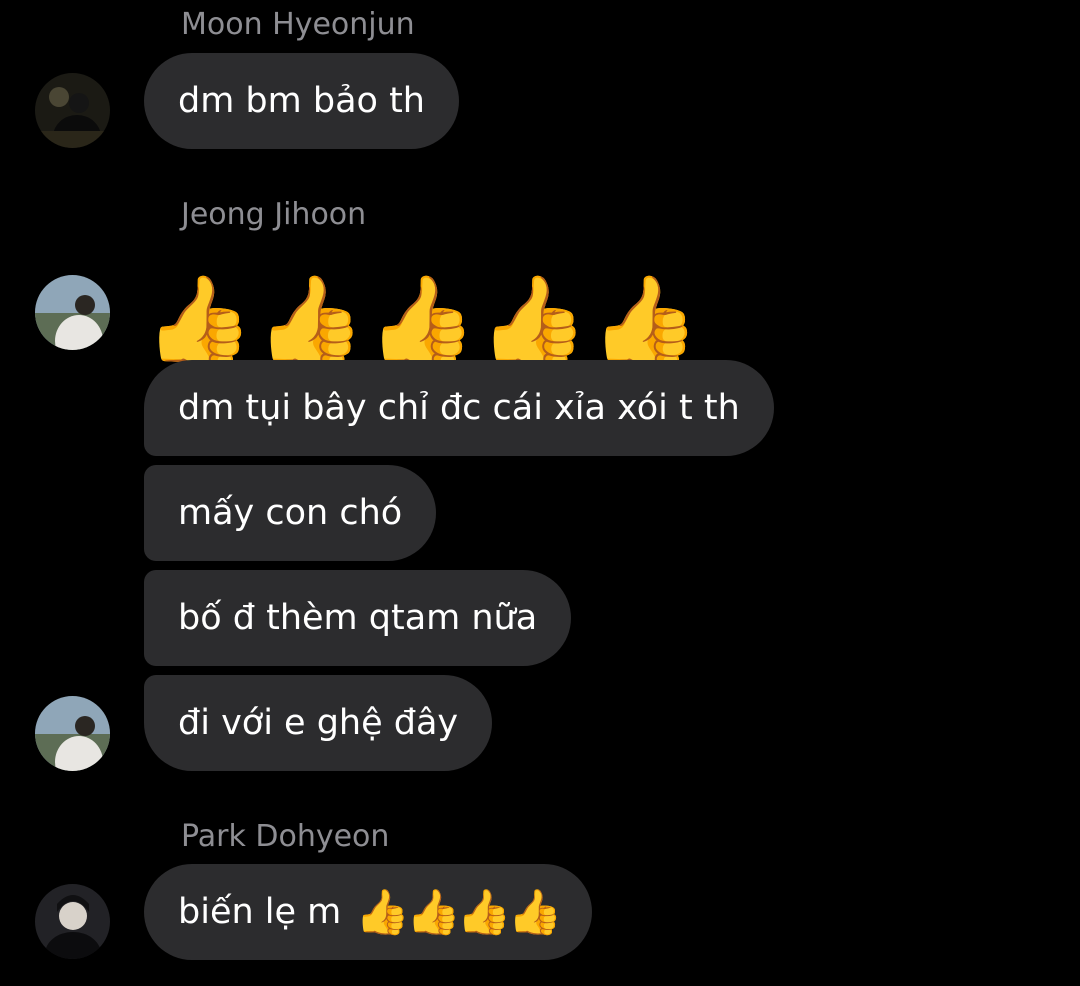 This screenshot has width=1080, height=986. I want to click on sender-name: Park Dohyeon, so click(285, 836).